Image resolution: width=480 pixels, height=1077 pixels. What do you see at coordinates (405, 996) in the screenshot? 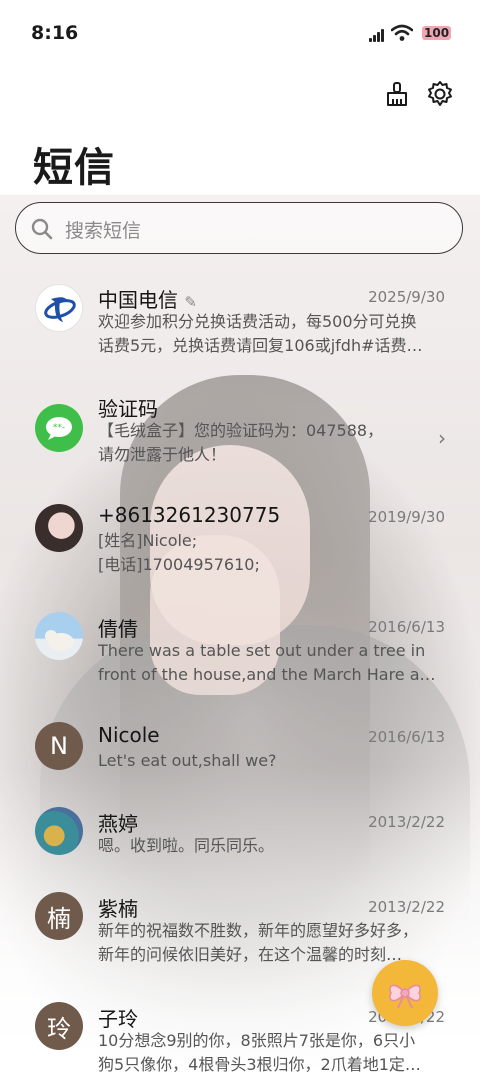
I see `gift-bow-icon` at bounding box center [405, 996].